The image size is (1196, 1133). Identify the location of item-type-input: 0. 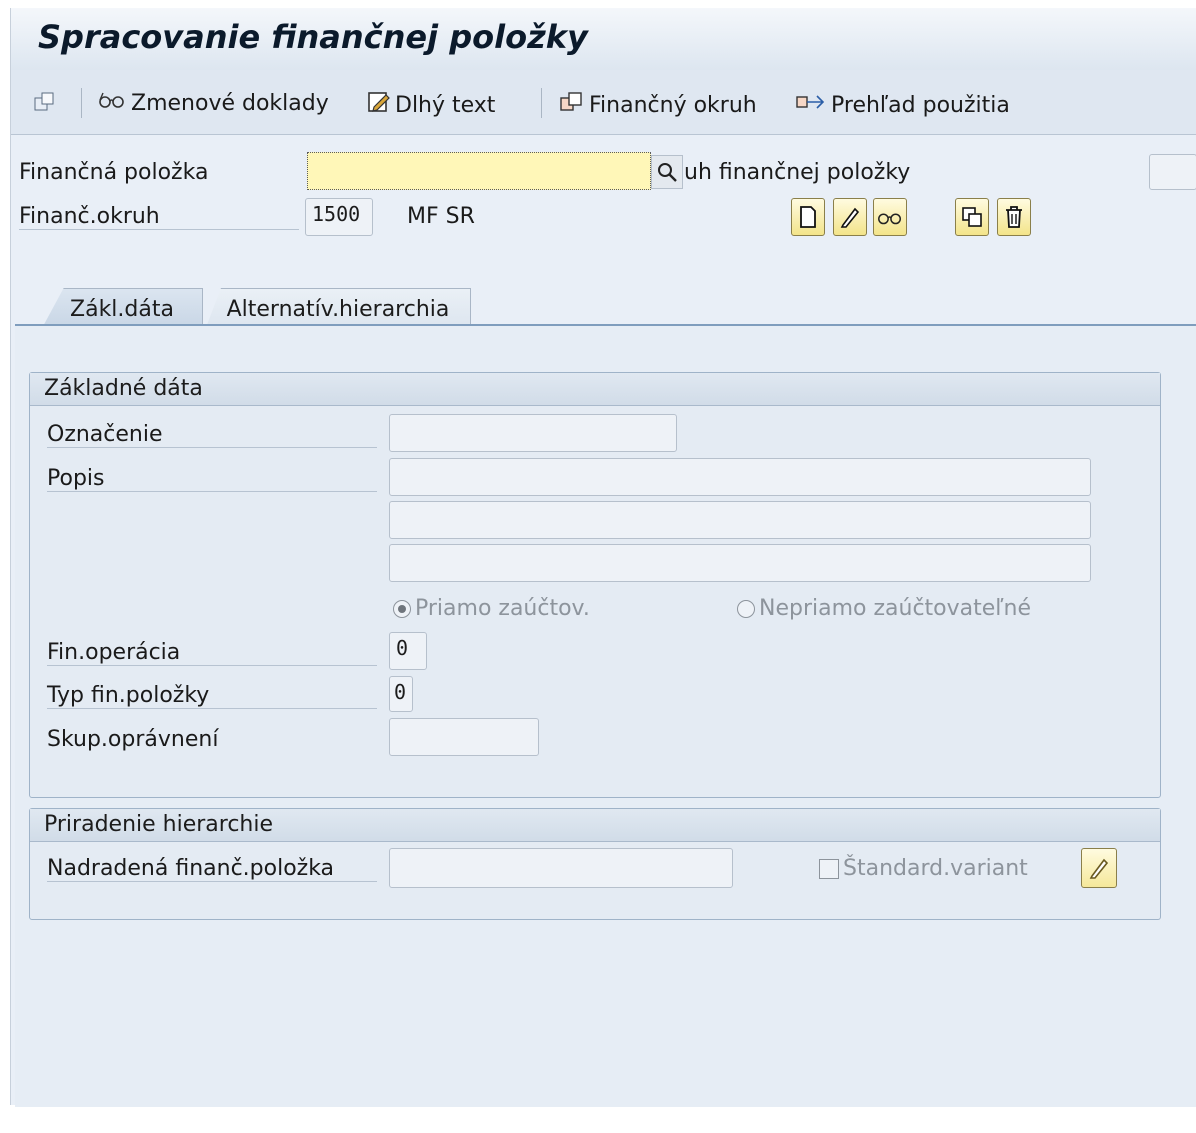
(401, 694).